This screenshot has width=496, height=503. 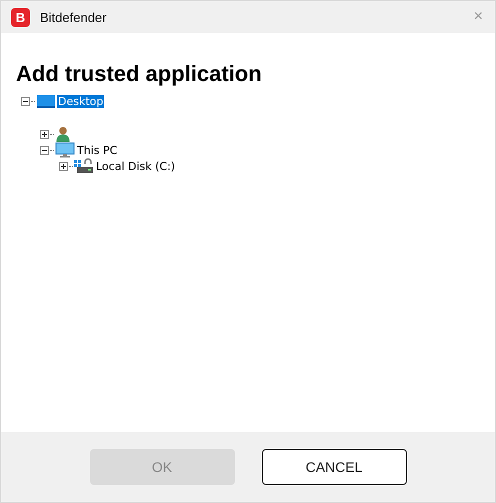 I want to click on window-title: Bitdefender, so click(x=74, y=17).